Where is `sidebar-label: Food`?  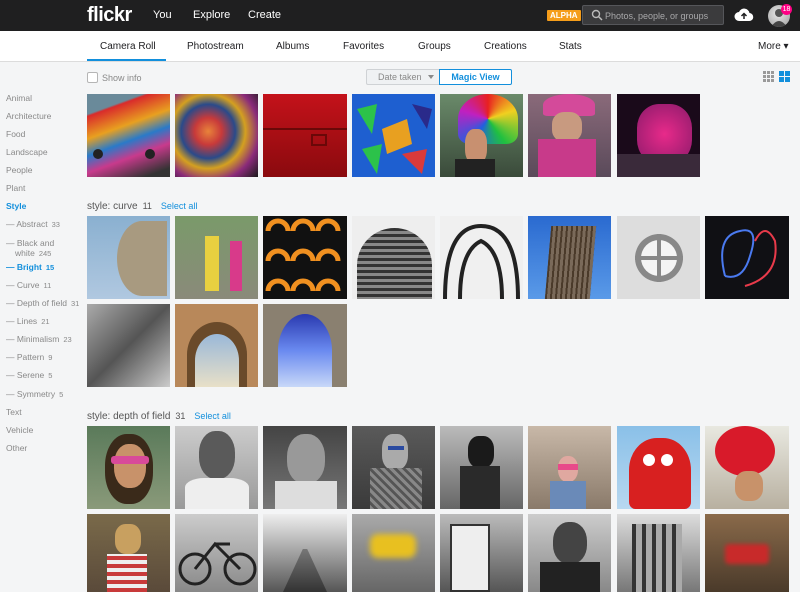
sidebar-label: Food is located at coordinates (16, 134).